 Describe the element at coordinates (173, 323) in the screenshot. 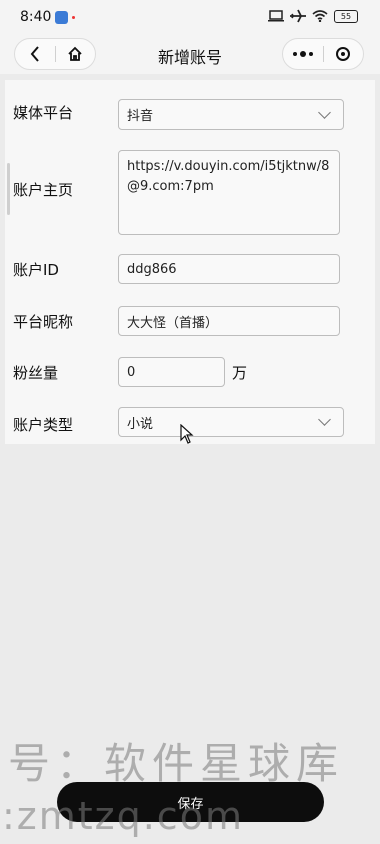

I see `nickname-value: 大大怪（首播）` at that location.